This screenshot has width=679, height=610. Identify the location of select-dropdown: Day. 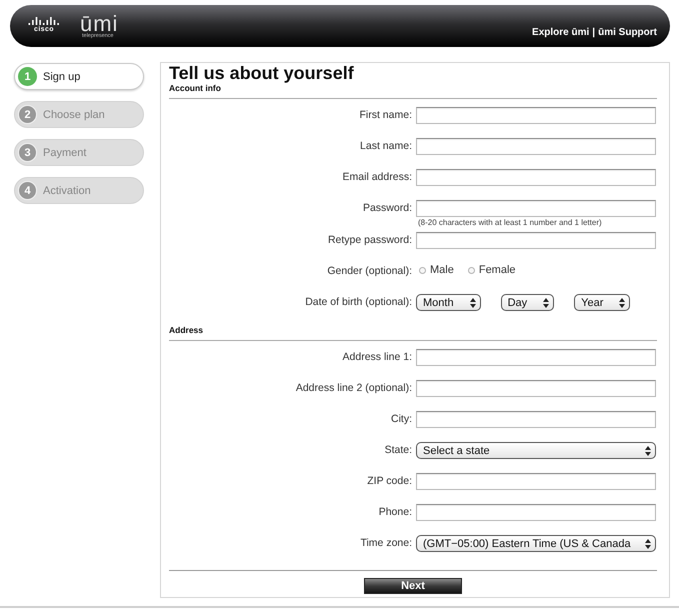
(527, 302).